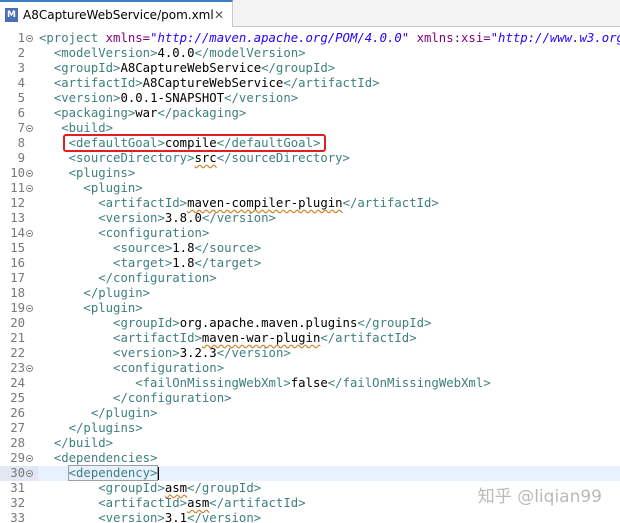 The image size is (620, 523). What do you see at coordinates (17, 443) in the screenshot?
I see `line-number: 28` at bounding box center [17, 443].